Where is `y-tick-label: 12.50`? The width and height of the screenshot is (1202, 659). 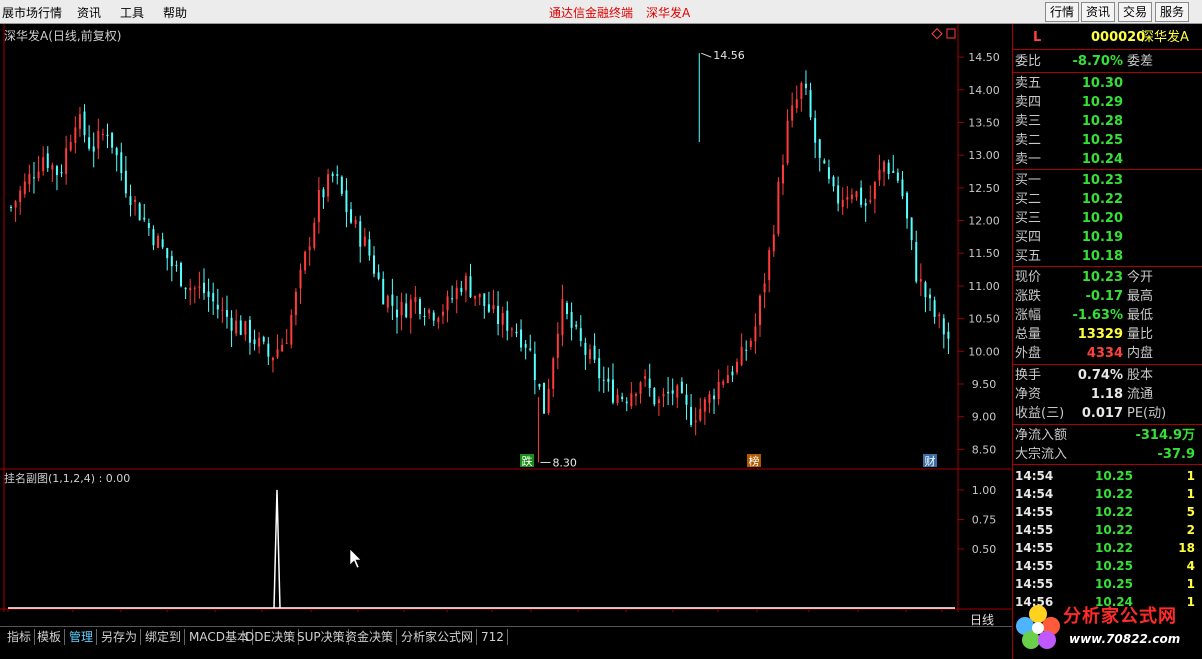
y-tick-label: 12.50 is located at coordinates (984, 188).